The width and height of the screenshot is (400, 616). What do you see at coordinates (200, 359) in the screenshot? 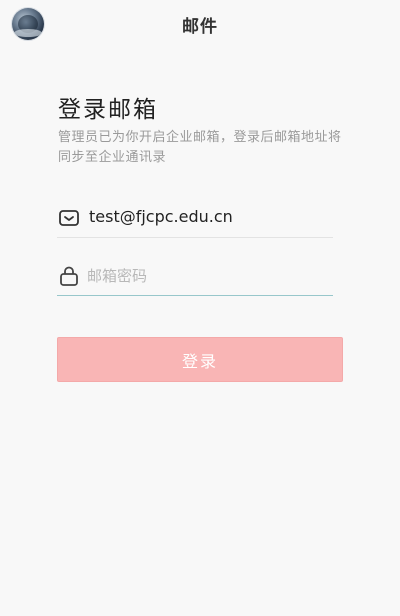
I see `login-button: 登录` at bounding box center [200, 359].